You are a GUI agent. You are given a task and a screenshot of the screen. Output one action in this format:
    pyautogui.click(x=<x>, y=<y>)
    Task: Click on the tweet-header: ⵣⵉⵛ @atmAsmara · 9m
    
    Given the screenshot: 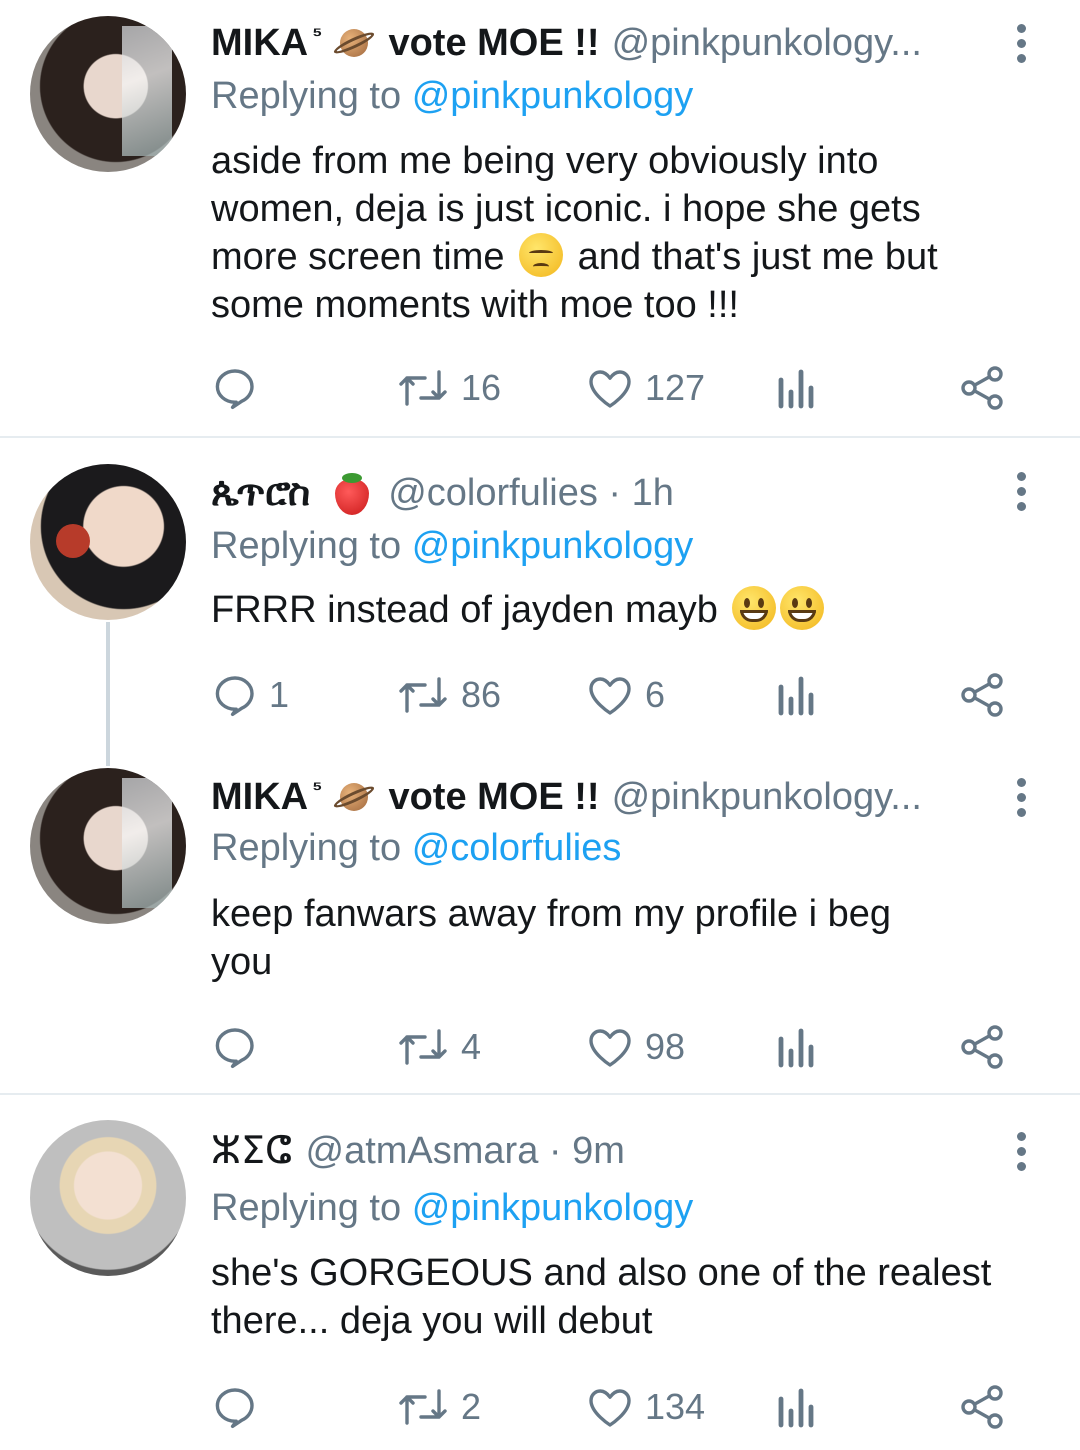 What is the action you would take?
    pyautogui.click(x=605, y=1151)
    